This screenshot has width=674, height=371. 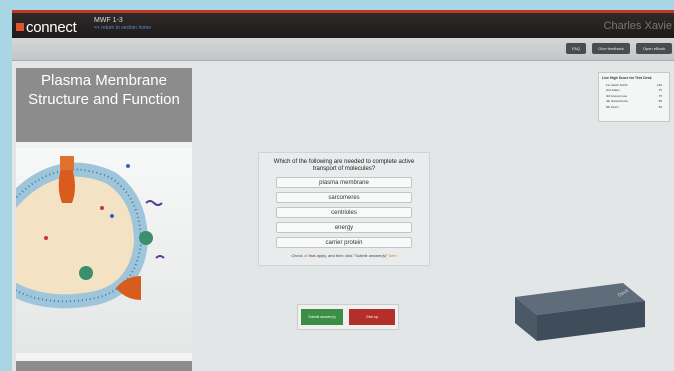 What do you see at coordinates (104, 105) in the screenshot?
I see `card-title: Plasma Membrane Structure and Function` at bounding box center [104, 105].